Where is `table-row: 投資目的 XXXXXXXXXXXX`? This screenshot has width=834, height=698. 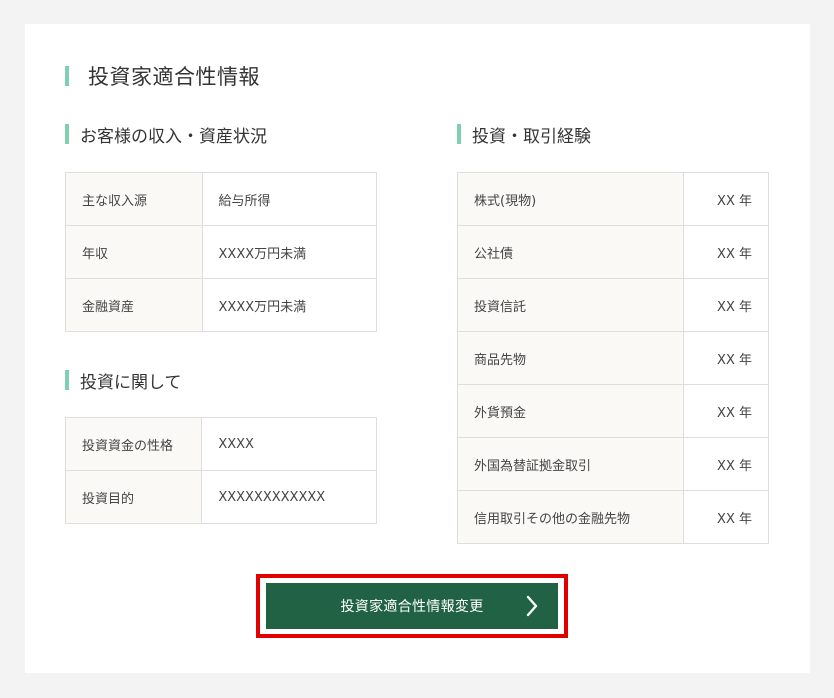 table-row: 投資目的 XXXXXXXXXXXX is located at coordinates (220, 497).